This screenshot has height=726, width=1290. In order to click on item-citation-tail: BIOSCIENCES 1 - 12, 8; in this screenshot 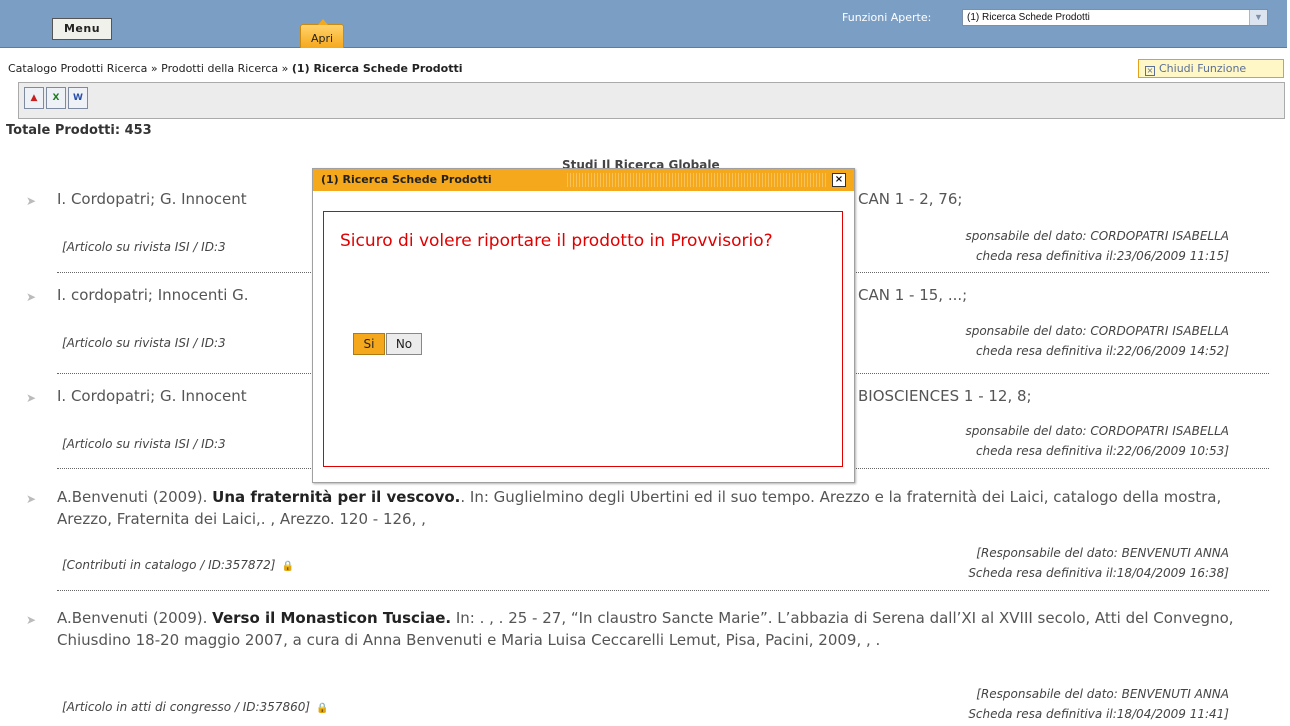, I will do `click(945, 396)`.